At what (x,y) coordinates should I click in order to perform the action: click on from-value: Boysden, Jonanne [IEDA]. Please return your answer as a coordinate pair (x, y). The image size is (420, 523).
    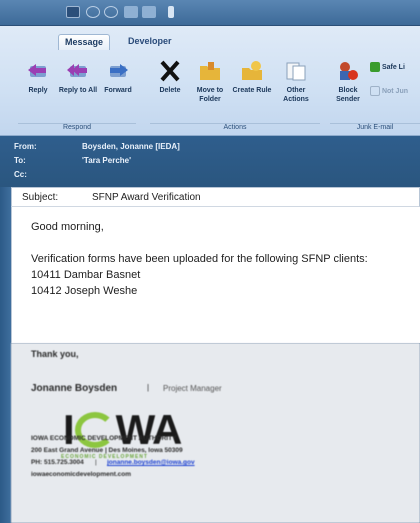
    Looking at the image, I should click on (131, 146).